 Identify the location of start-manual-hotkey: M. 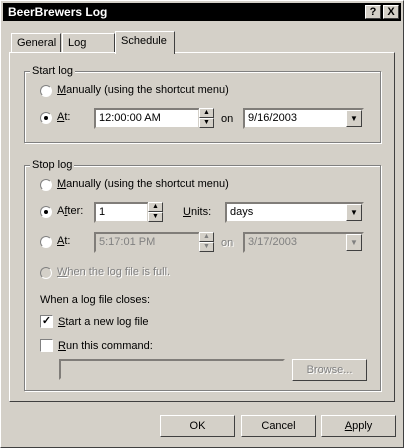
(62, 90).